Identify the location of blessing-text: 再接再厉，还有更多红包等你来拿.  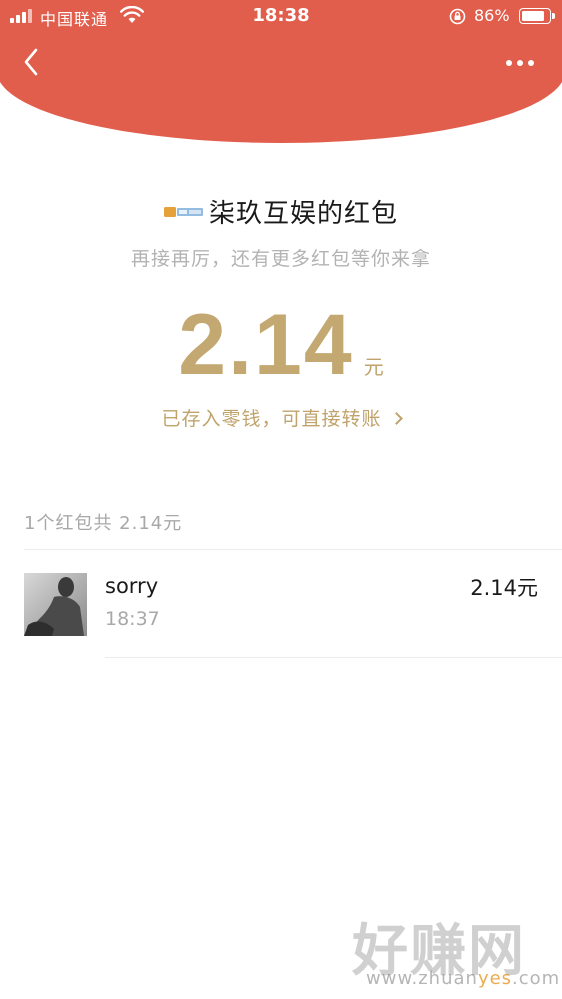
(280, 259).